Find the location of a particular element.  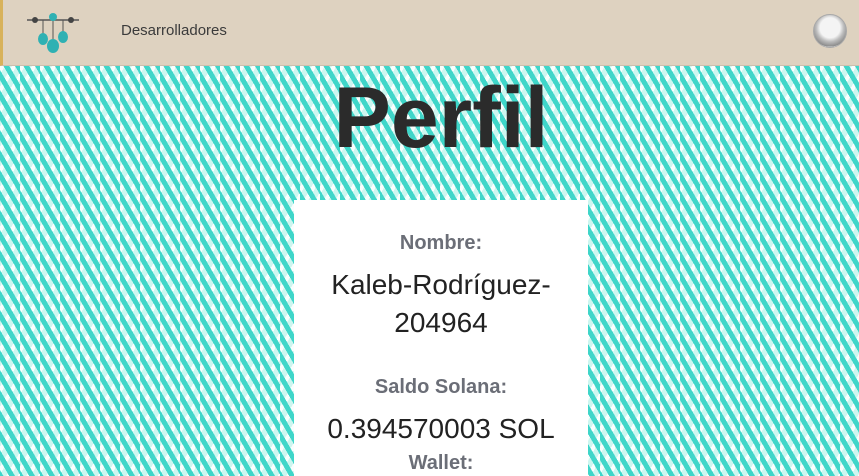

wallet-label: Wallet: is located at coordinates (441, 463).